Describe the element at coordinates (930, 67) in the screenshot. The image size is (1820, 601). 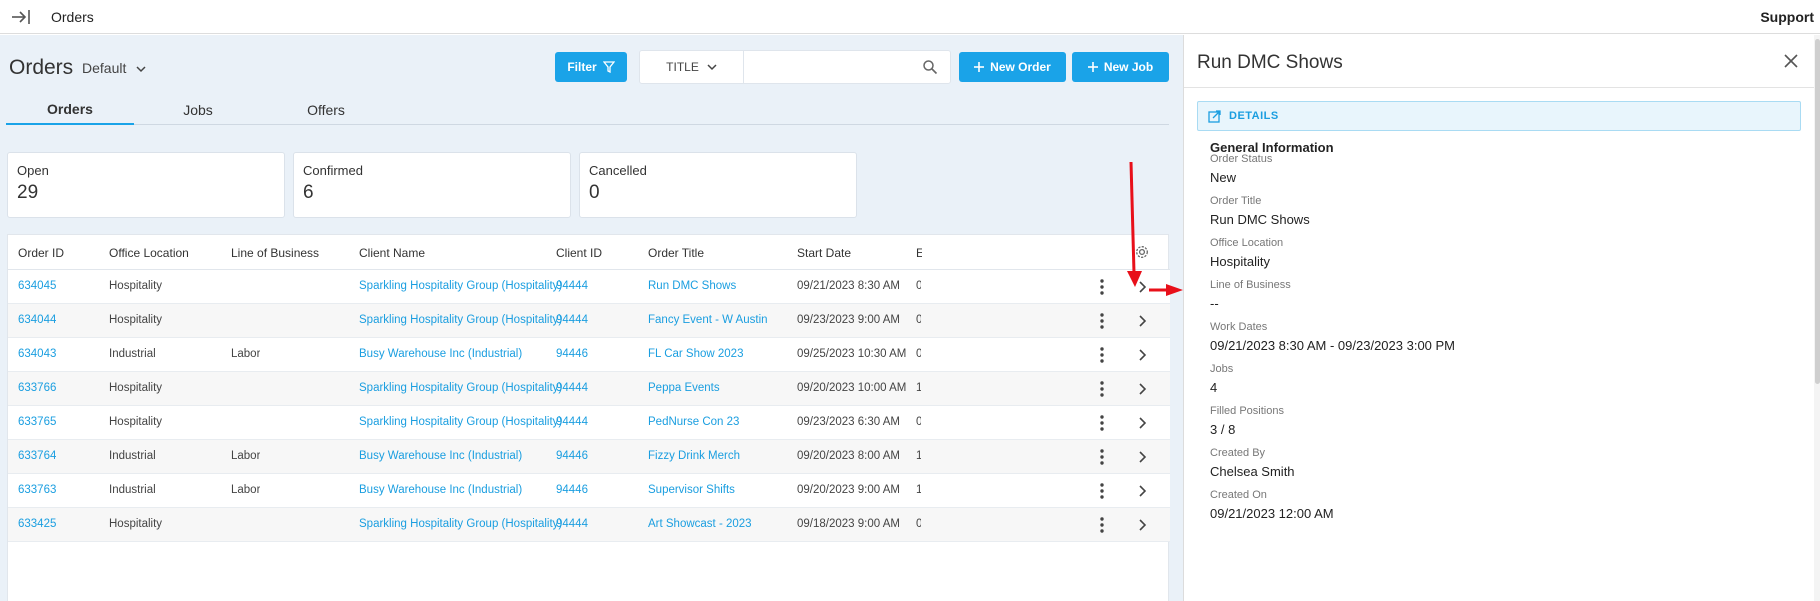
I see `search-icon` at that location.